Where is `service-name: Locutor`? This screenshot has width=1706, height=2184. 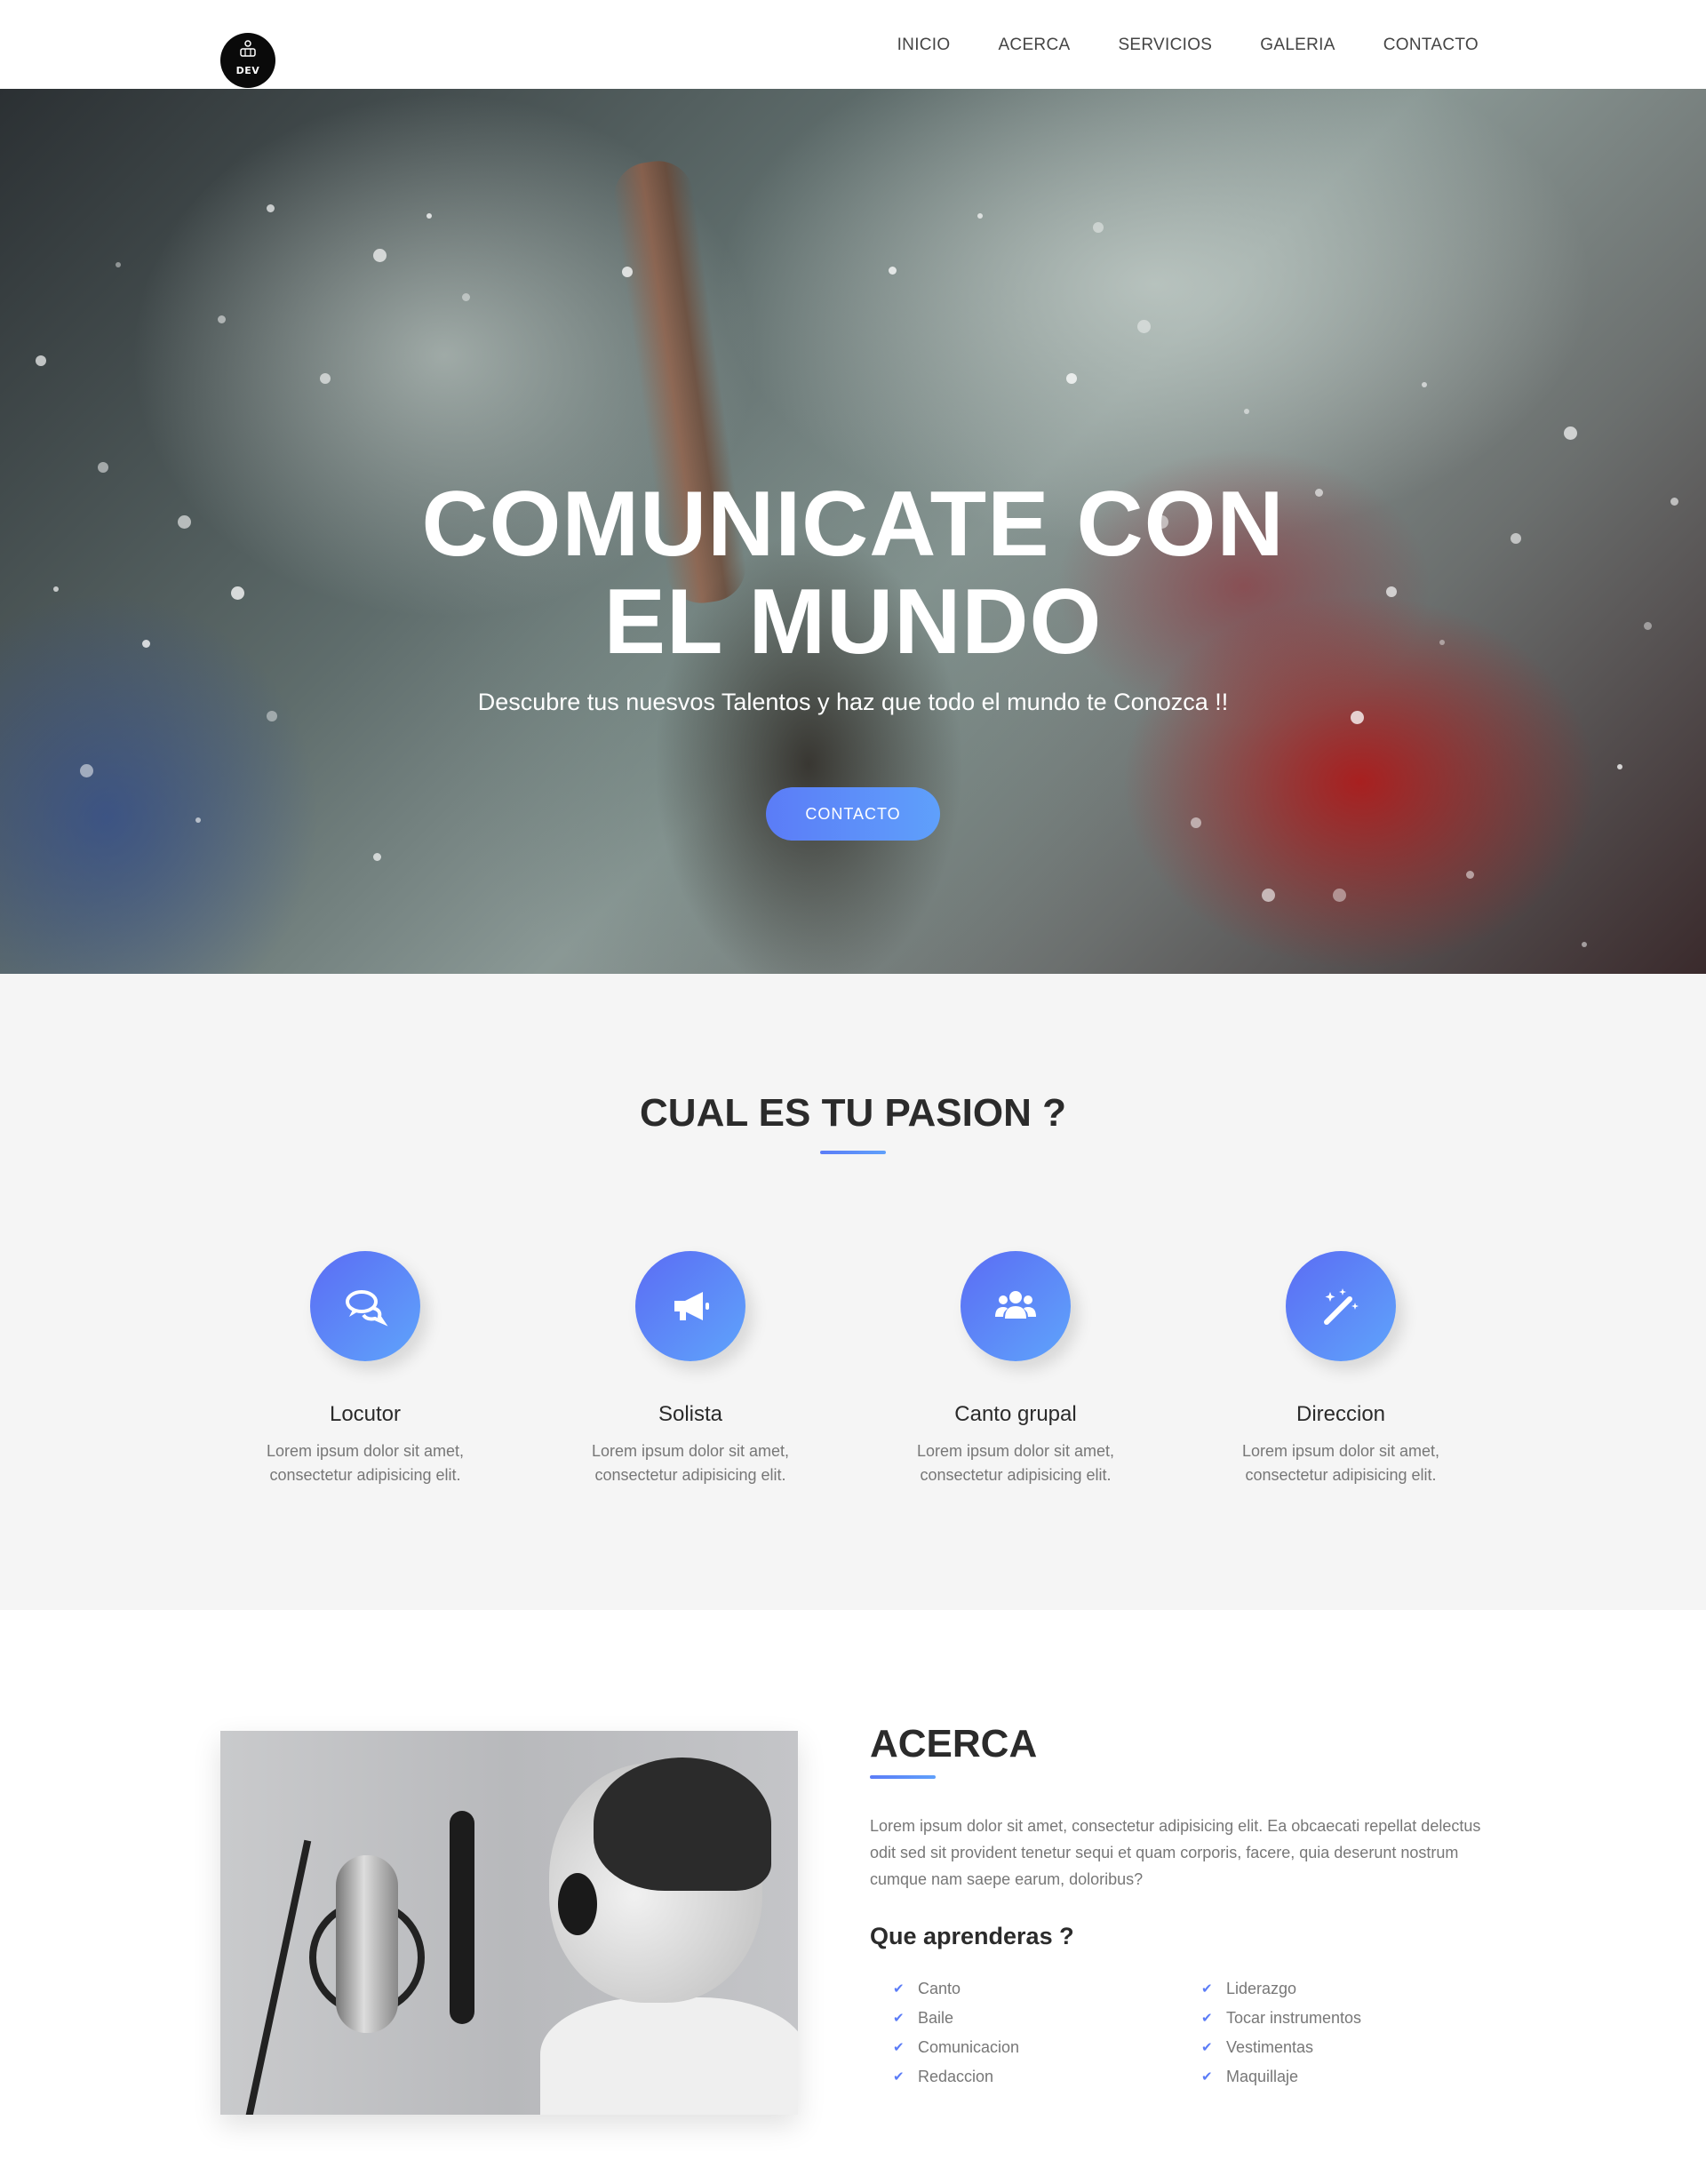
service-name: Locutor is located at coordinates (365, 1414).